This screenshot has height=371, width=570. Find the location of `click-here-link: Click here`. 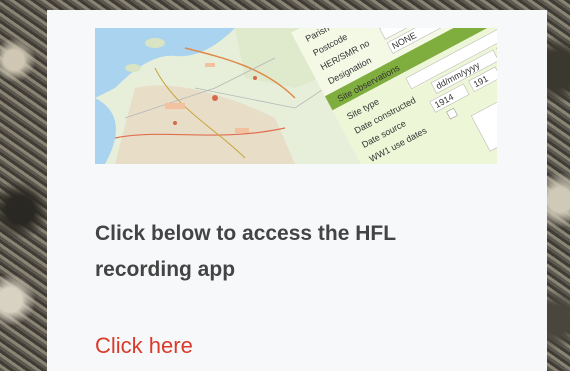

click-here-link: Click here is located at coordinates (144, 346).